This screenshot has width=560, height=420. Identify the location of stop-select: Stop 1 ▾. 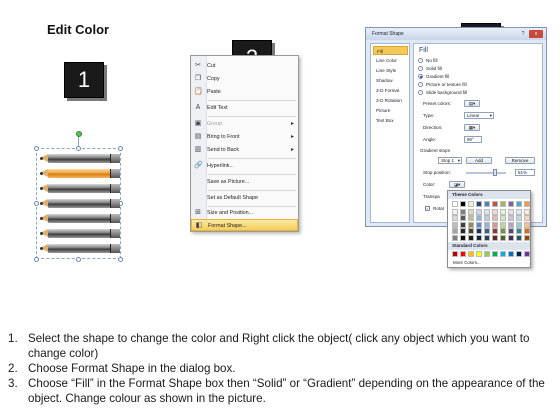
(450, 160).